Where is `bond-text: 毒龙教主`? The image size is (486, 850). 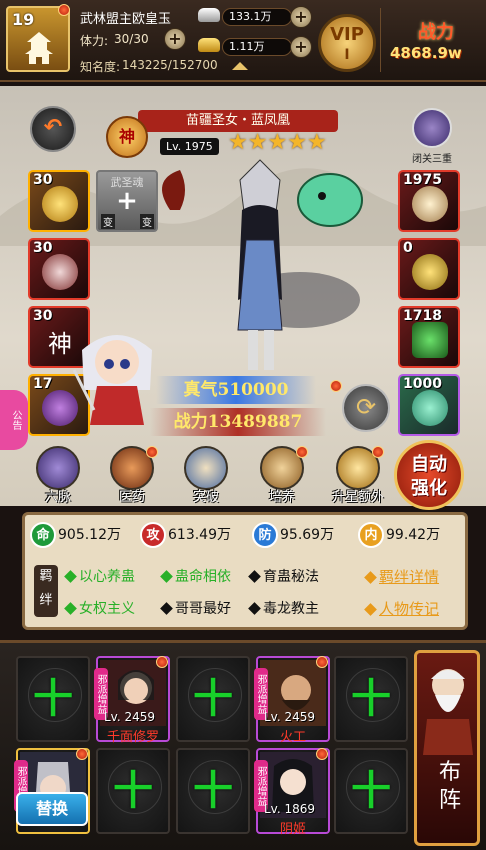
bond-text: 毒龙教主 is located at coordinates (291, 609).